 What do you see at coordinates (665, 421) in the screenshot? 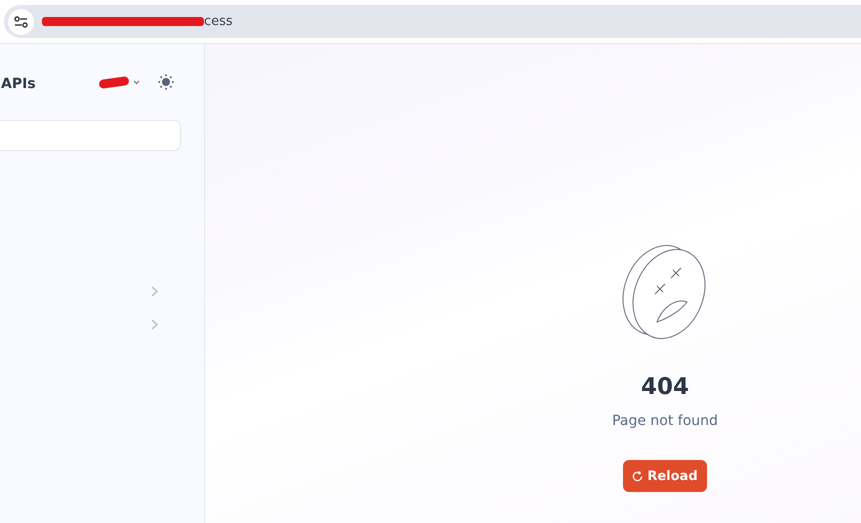
I see `error-message: Page not found` at bounding box center [665, 421].